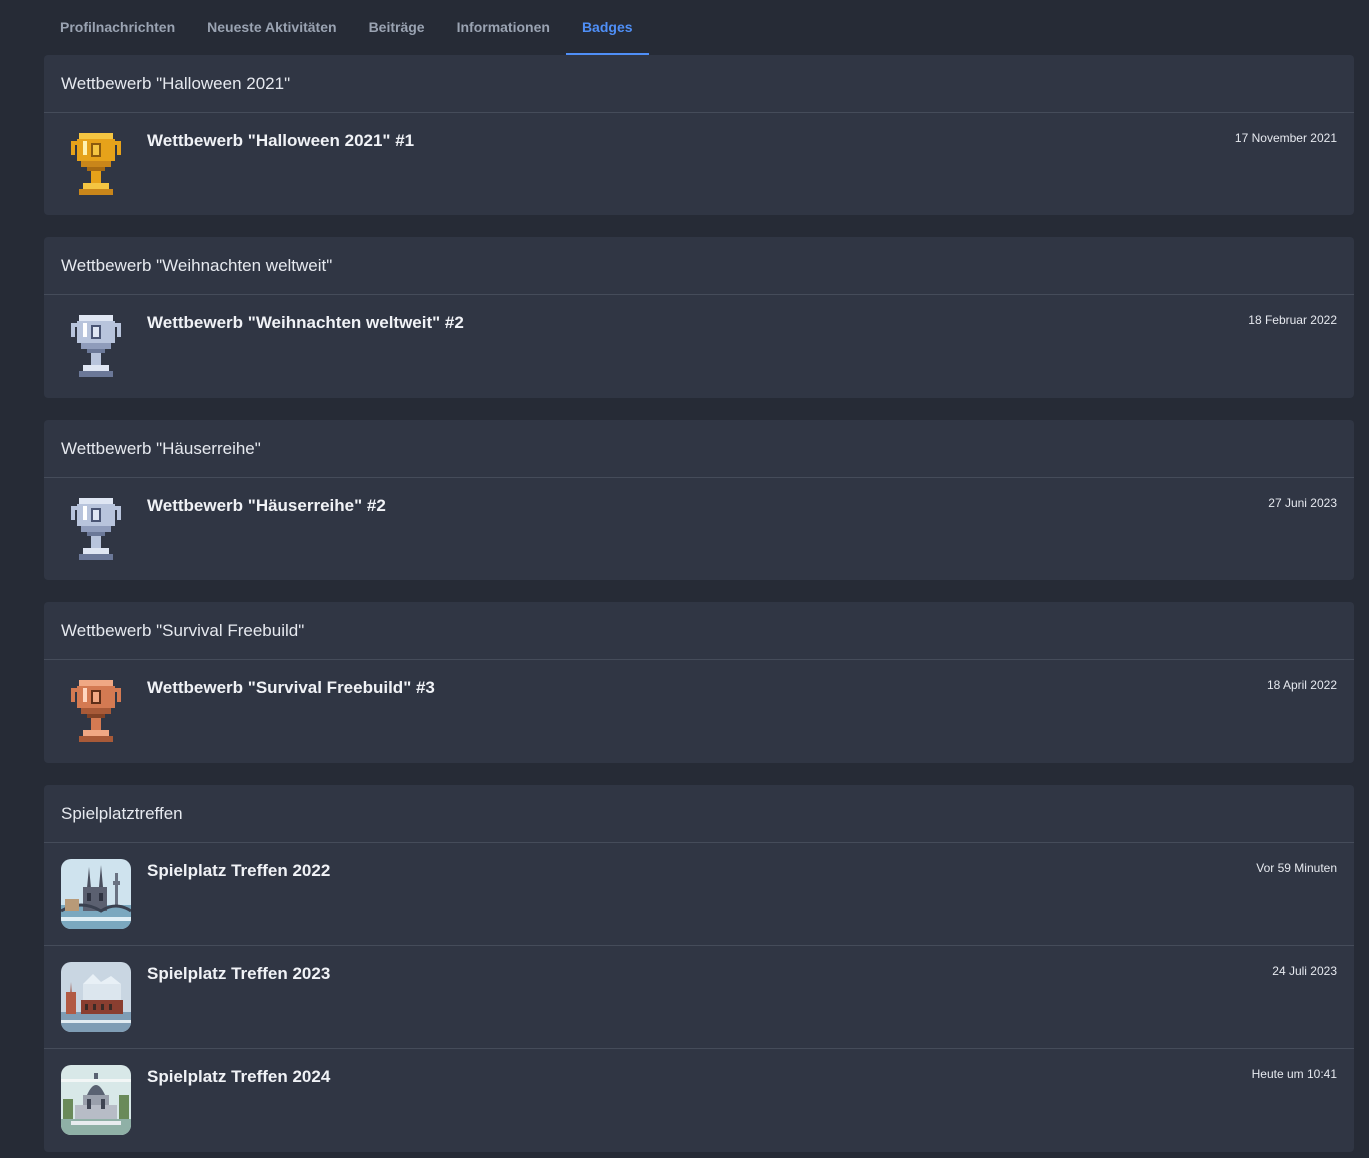 The width and height of the screenshot is (1369, 1158). I want to click on badge-row: Spielplatz Treffen 2024 Heute um 10:41, so click(699, 1100).